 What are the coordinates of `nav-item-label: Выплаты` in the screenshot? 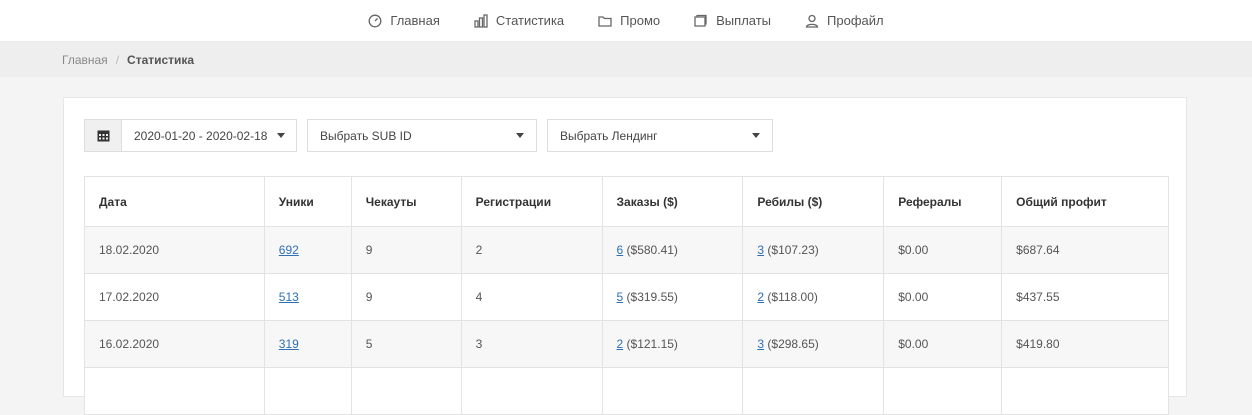 It's located at (744, 20).